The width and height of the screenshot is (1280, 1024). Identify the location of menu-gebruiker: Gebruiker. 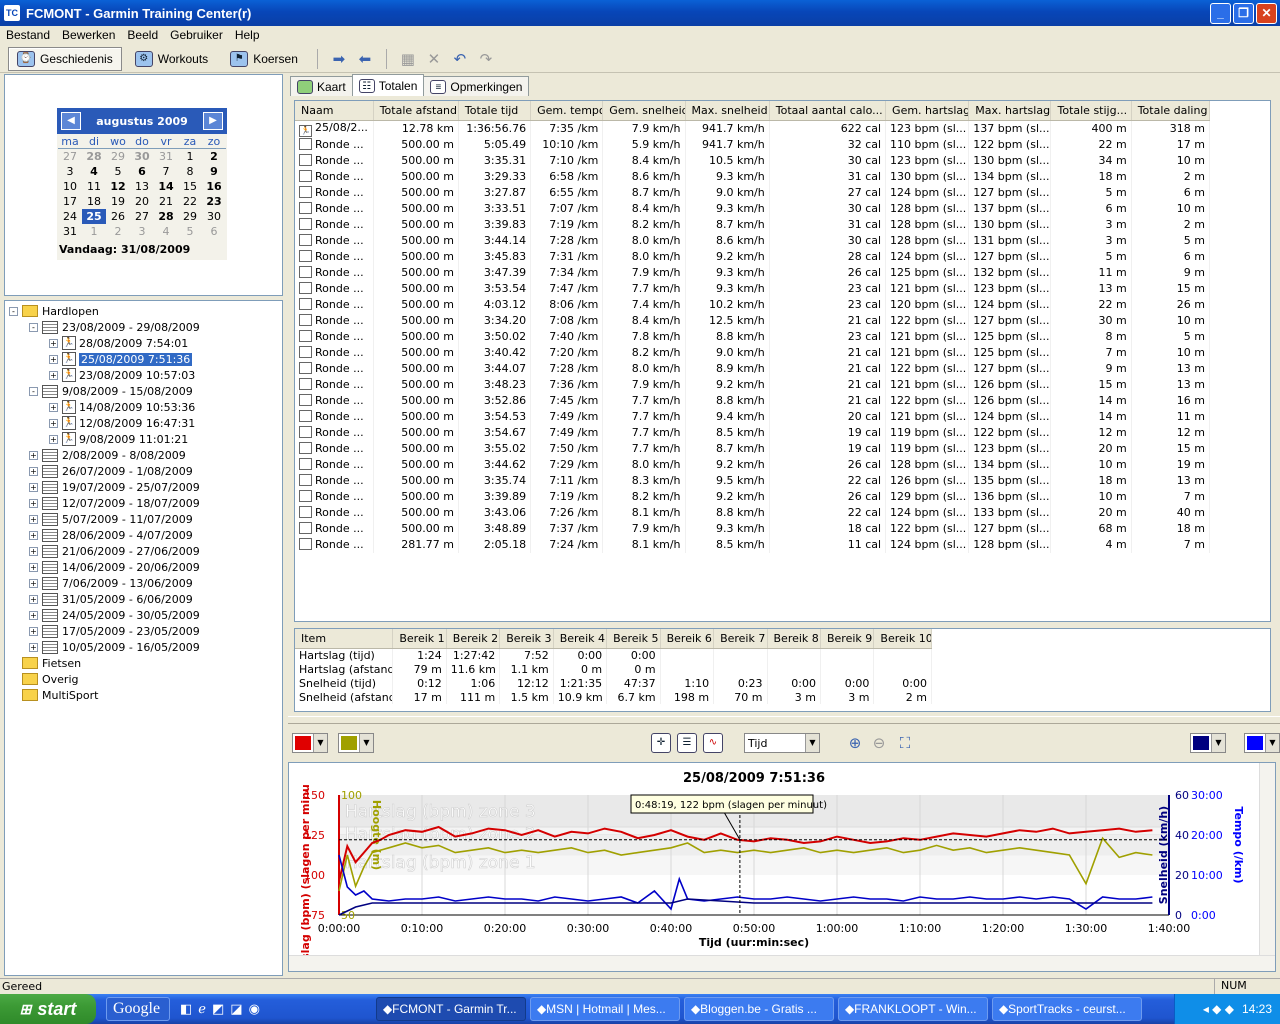
(196, 35).